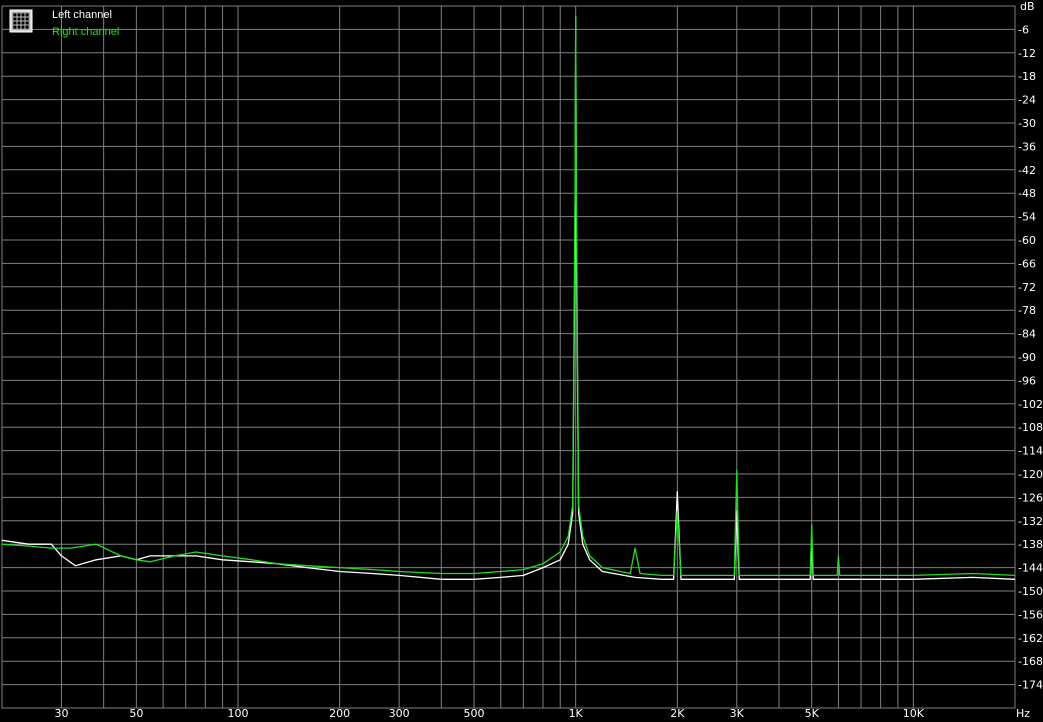  What do you see at coordinates (1027, 170) in the screenshot?
I see `y-tick-label: -42` at bounding box center [1027, 170].